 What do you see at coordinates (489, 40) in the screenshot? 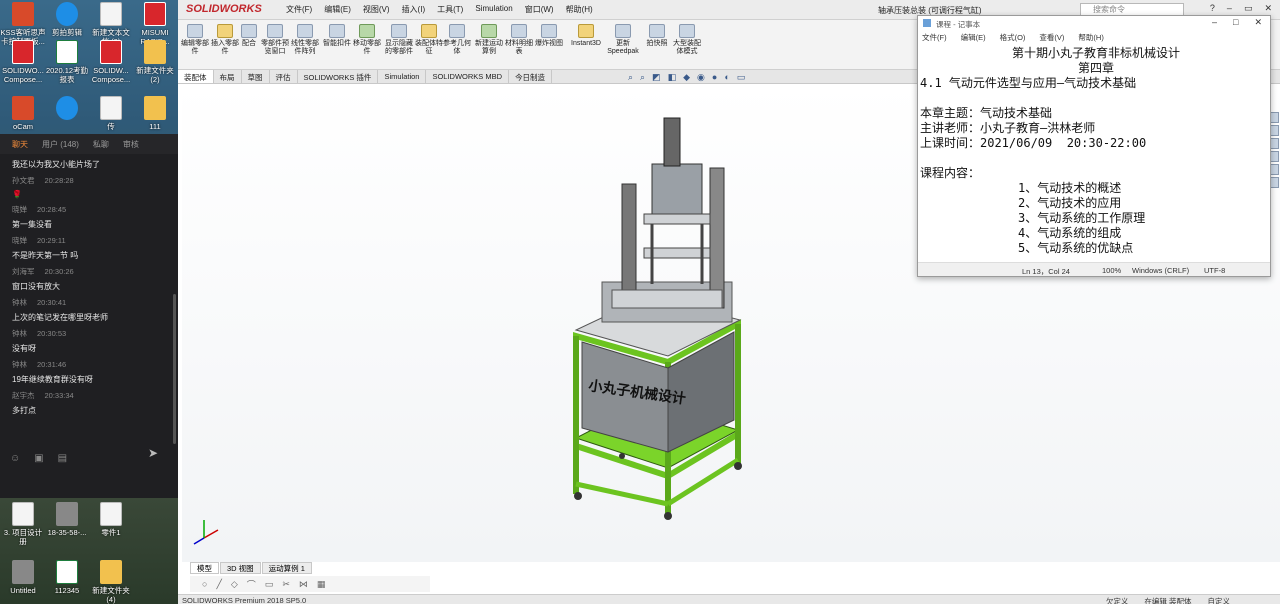
I see `ribbon-button: 新建运动算例` at bounding box center [489, 40].